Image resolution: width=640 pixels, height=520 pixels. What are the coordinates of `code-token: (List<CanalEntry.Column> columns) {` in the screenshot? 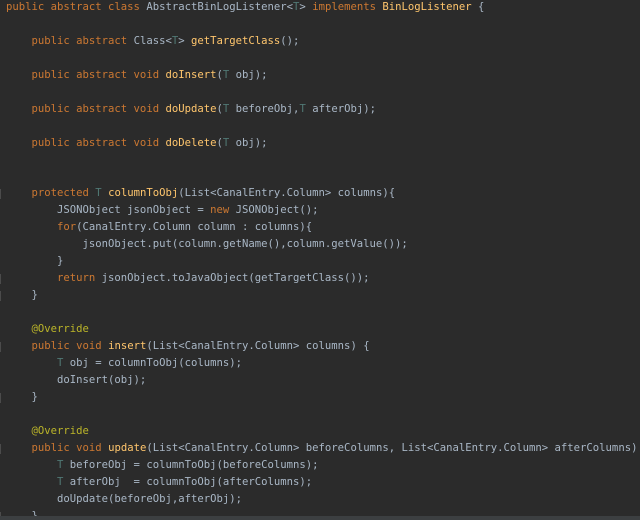 It's located at (258, 346).